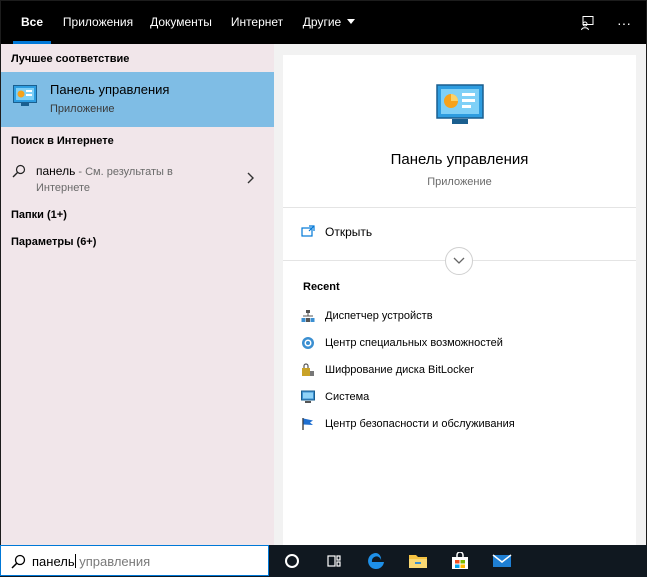 Image resolution: width=647 pixels, height=577 pixels. What do you see at coordinates (399, 370) in the screenshot?
I see `recent-item-label: Шифрование диска BitLocker` at bounding box center [399, 370].